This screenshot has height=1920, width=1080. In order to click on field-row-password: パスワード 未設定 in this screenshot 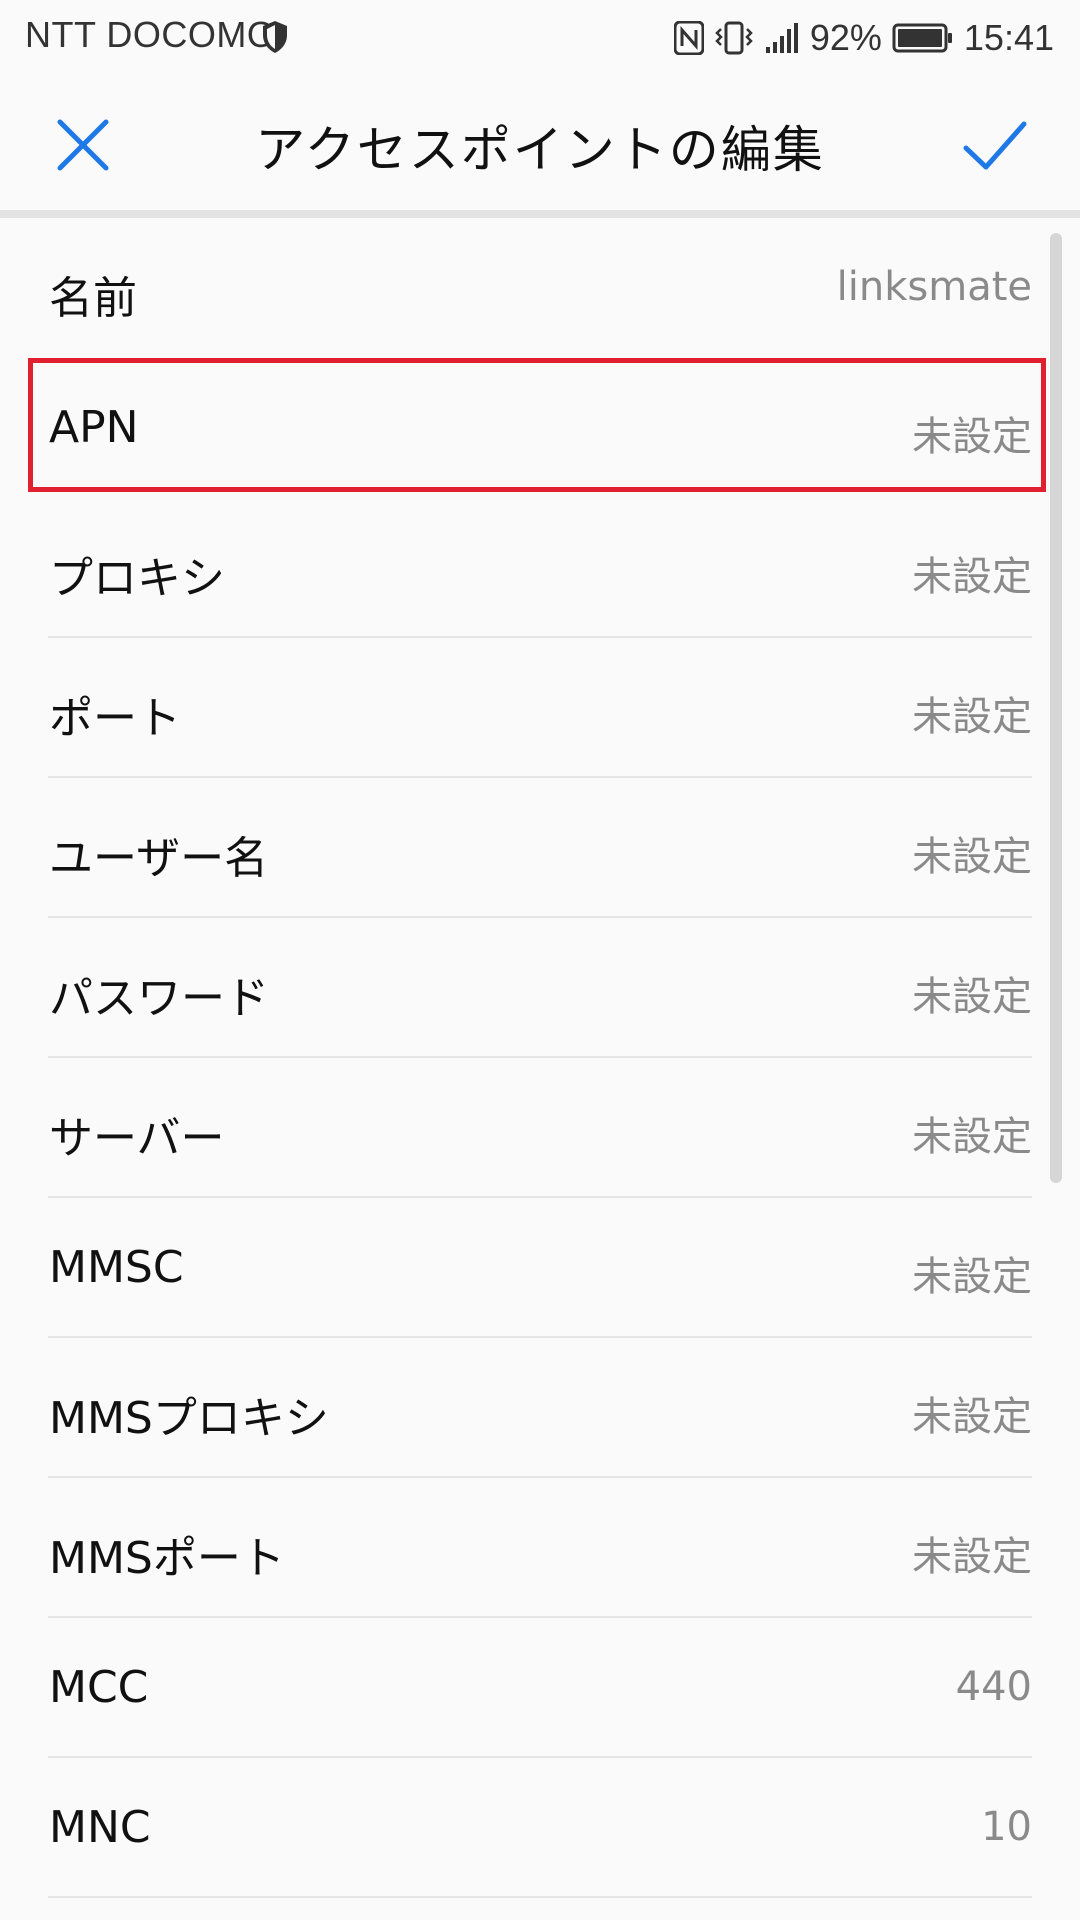, I will do `click(540, 988)`.